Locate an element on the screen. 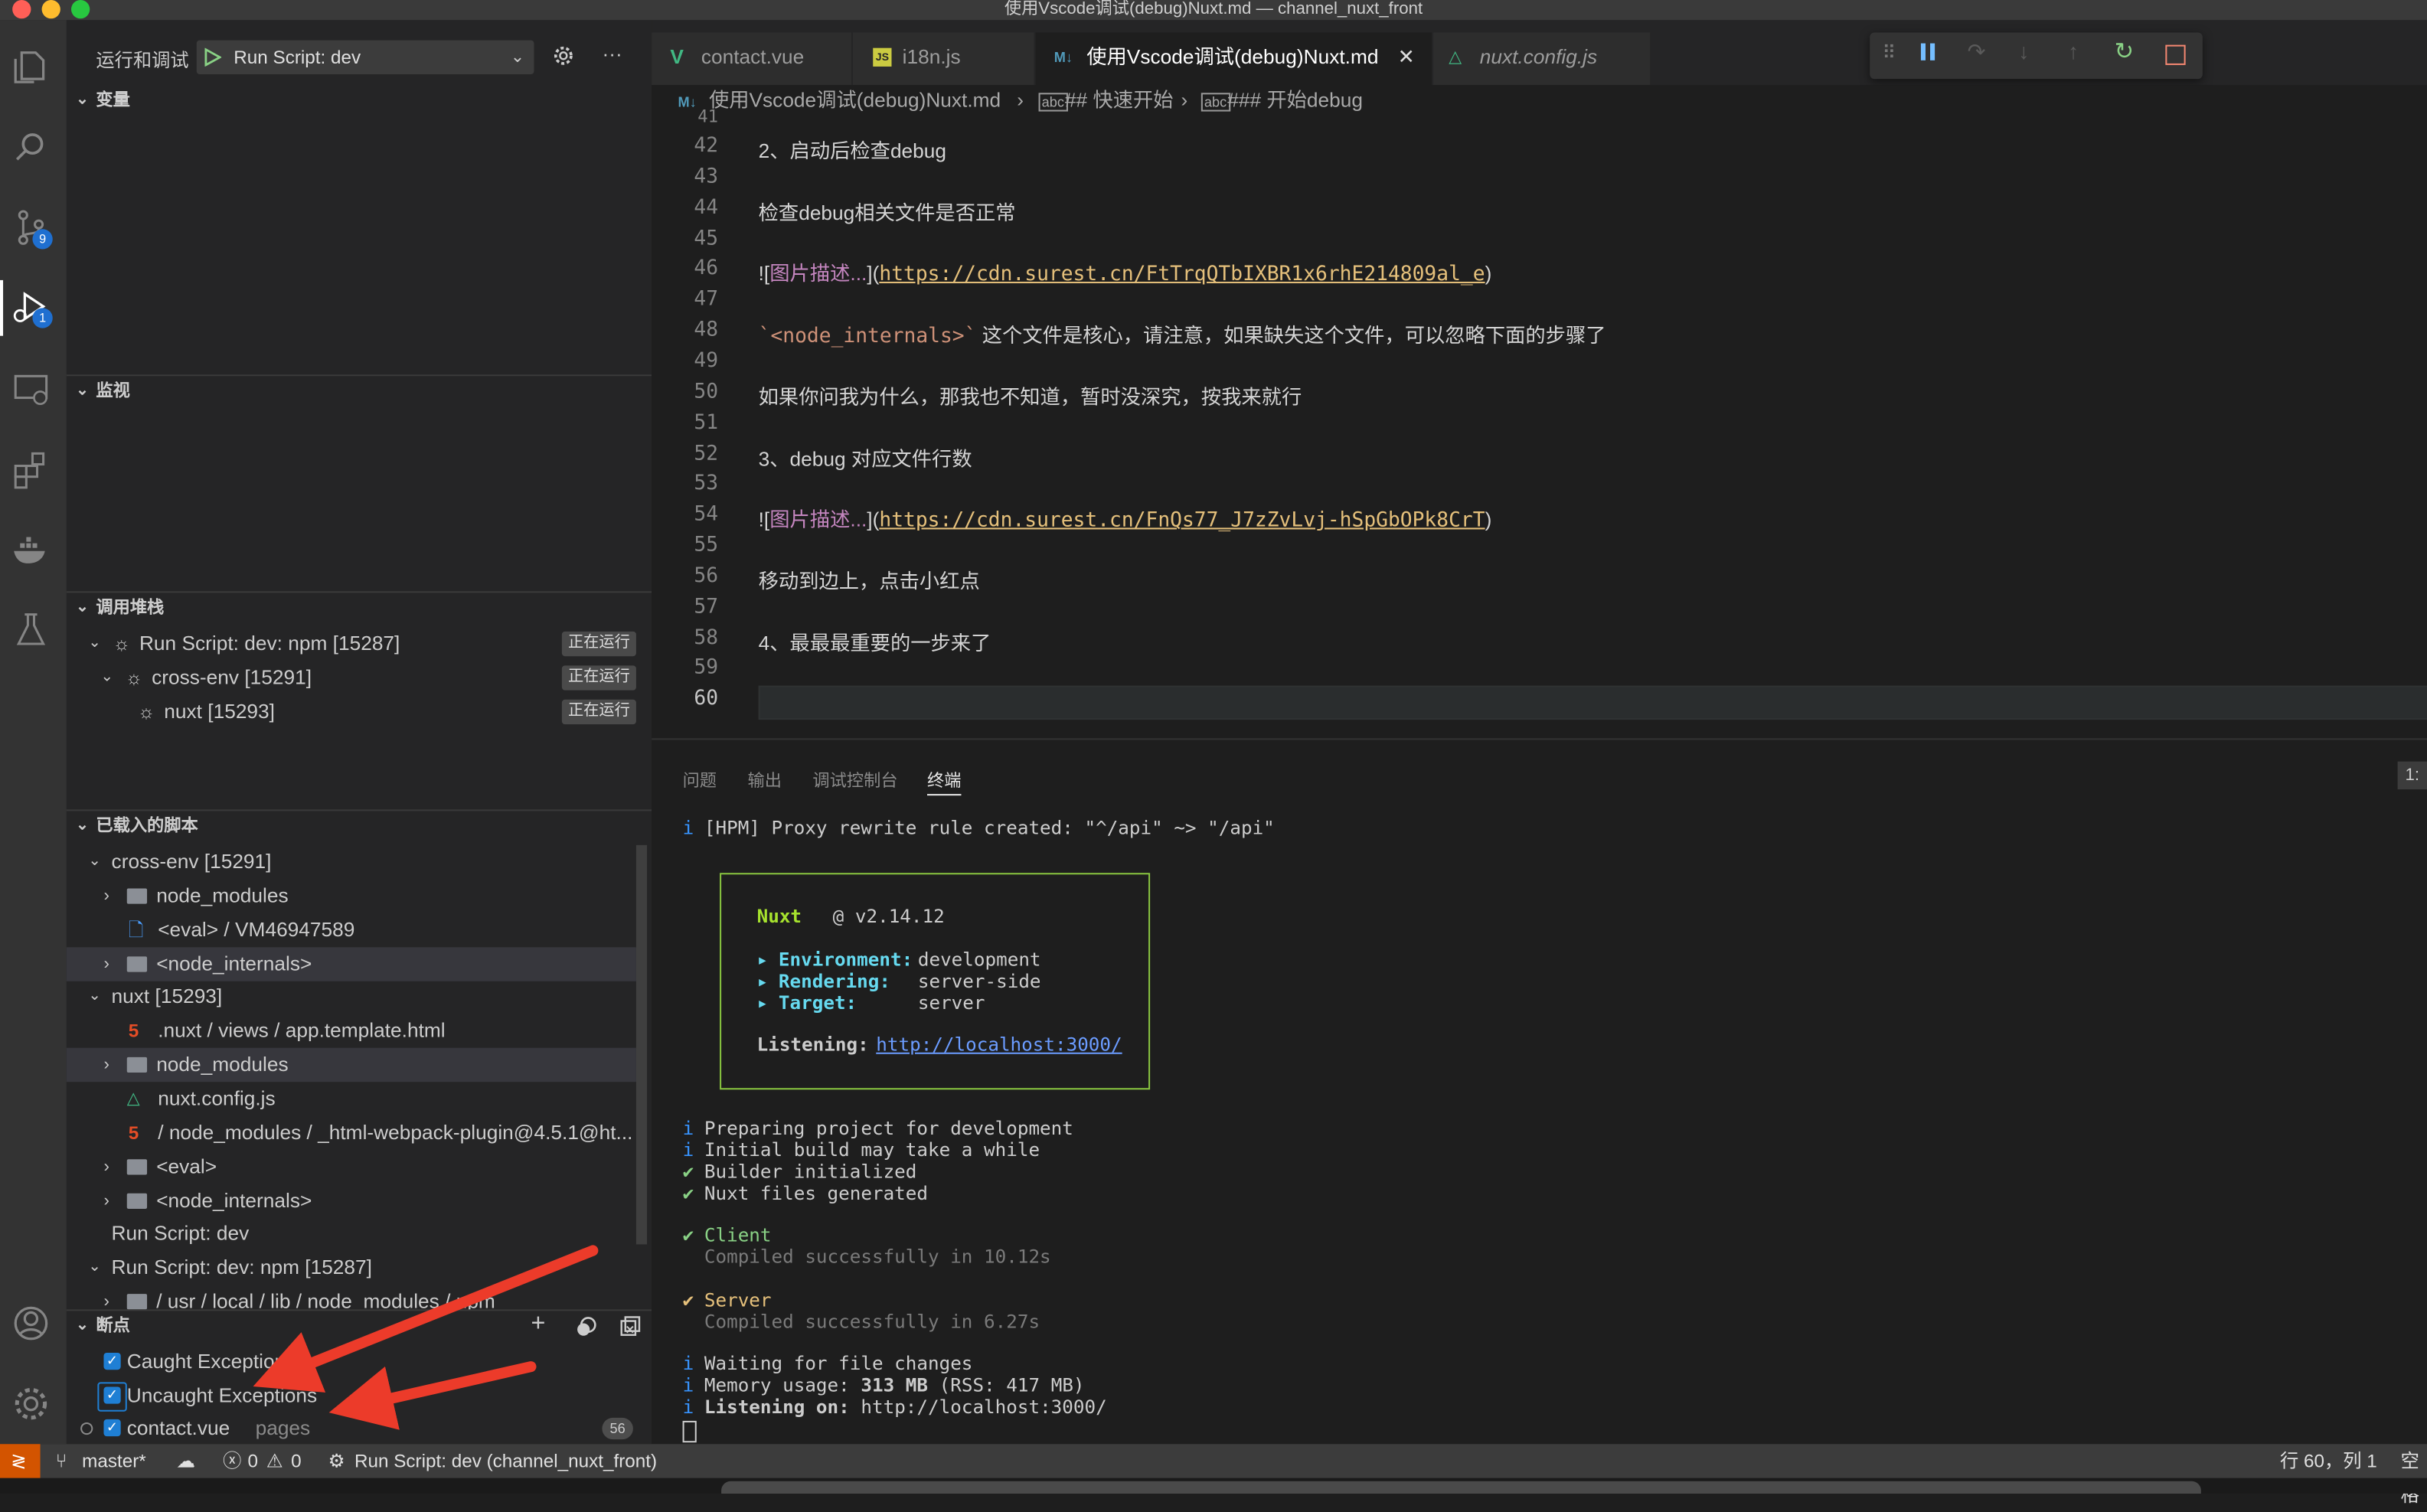 The width and height of the screenshot is (2427, 1512). tree-item: △ nuxt.config.js is located at coordinates (351, 1098).